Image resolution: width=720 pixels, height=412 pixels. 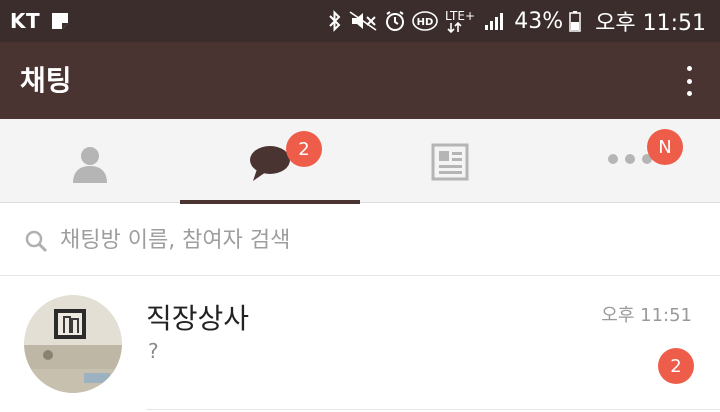 I want to click on svg-text: HD, so click(x=425, y=22).